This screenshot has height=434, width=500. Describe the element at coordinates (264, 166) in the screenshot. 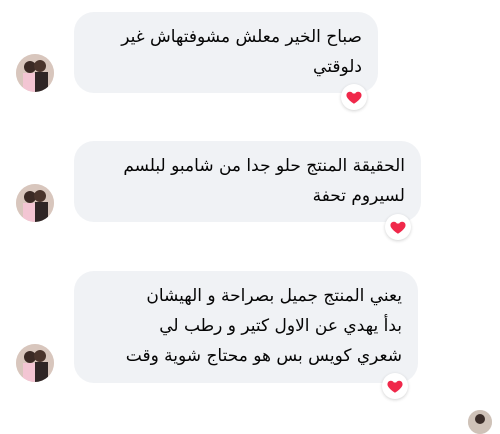

I see `message-text: الحقيقة المنتج حلو جدا من شامبو لبلسم` at that location.